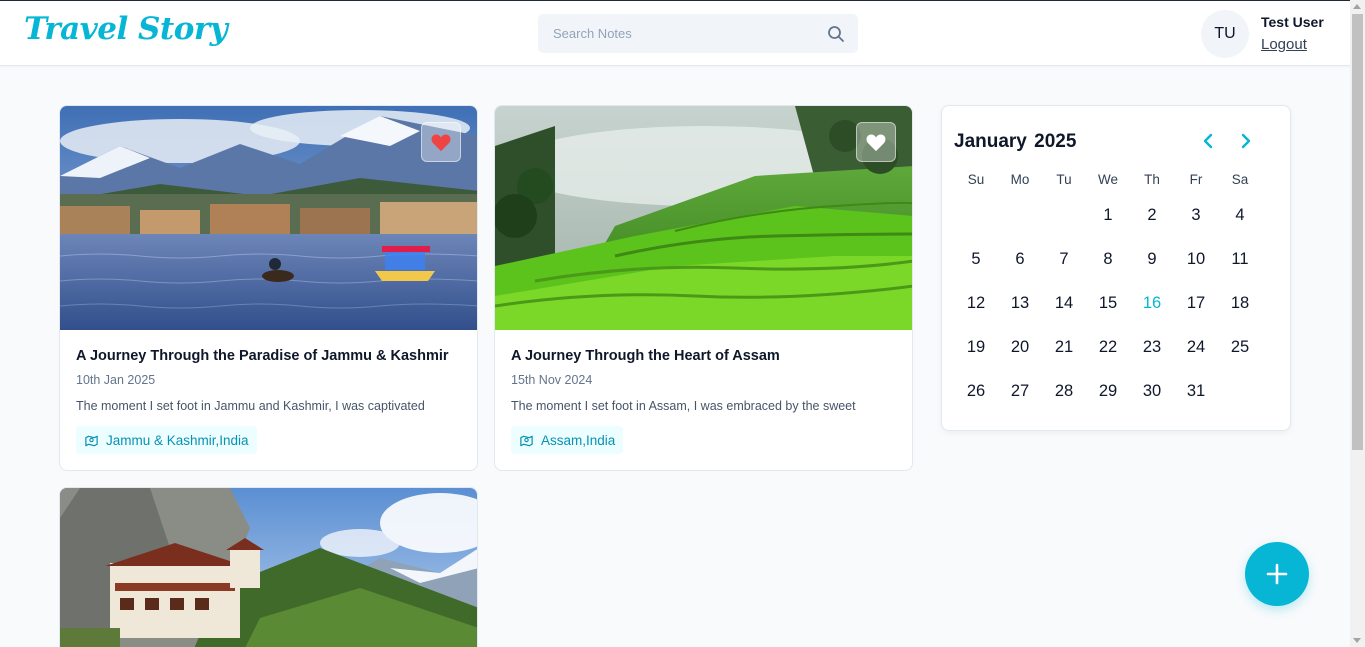 The height and width of the screenshot is (647, 1365). Describe the element at coordinates (703, 218) in the screenshot. I see `tea-garden-image` at that location.